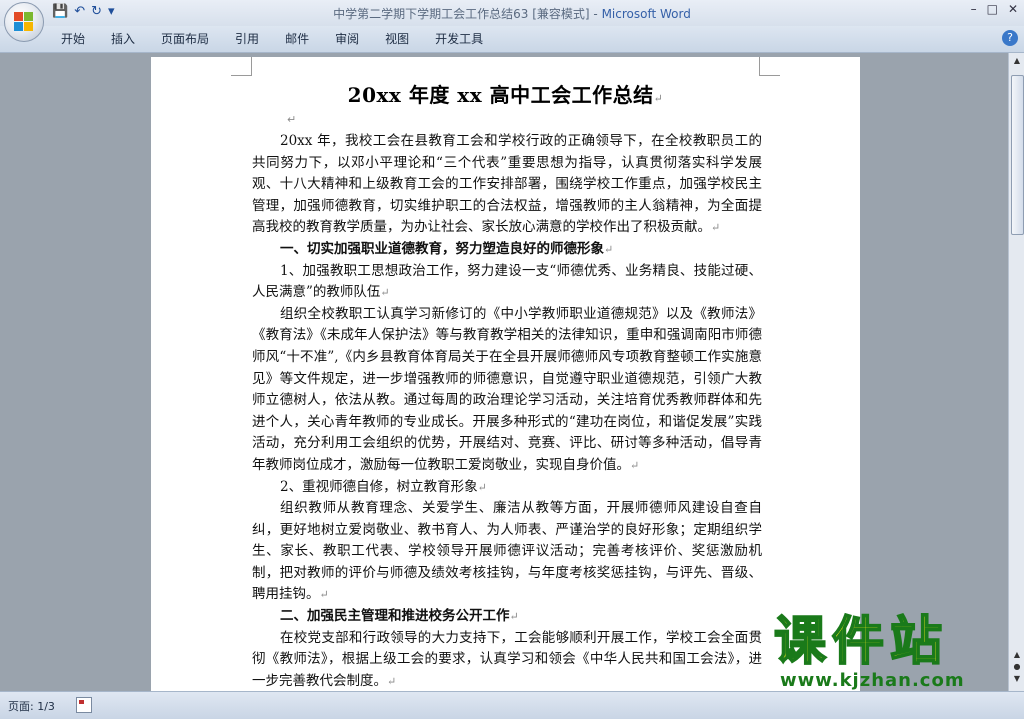 This screenshot has width=1024, height=719. I want to click on tab-home: 开始, so click(73, 39).